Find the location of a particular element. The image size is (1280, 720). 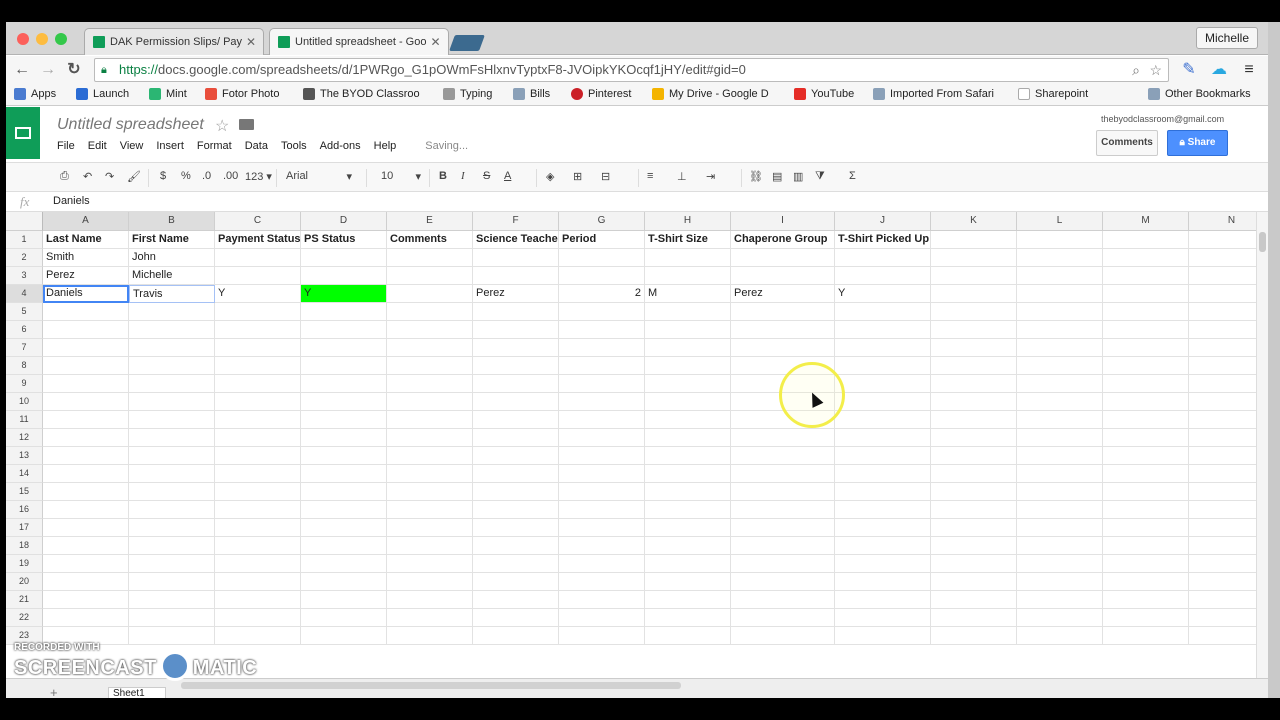

cell-g1: Period is located at coordinates (602, 240).